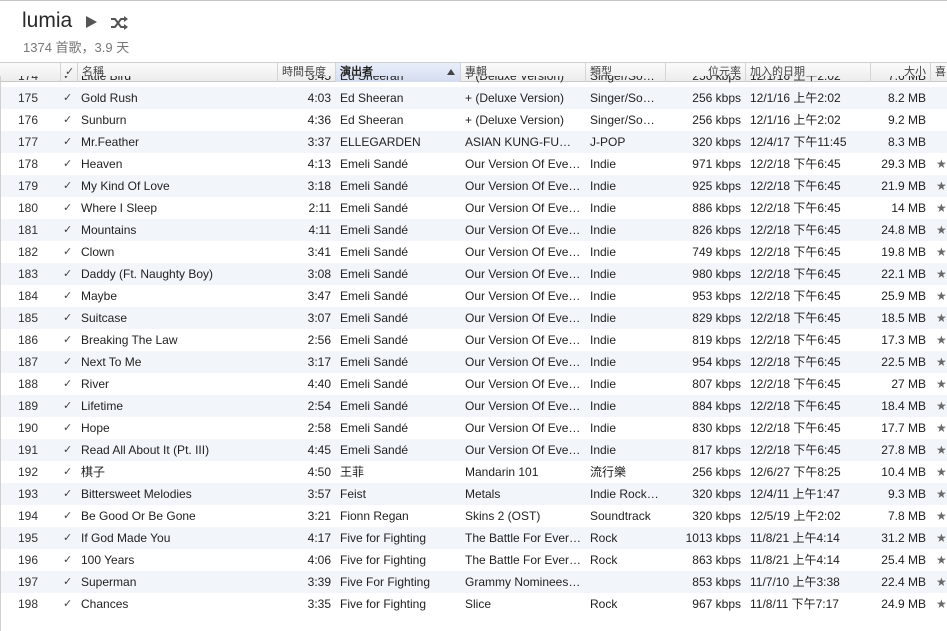 The image size is (947, 631). I want to click on song-bitrate: 954 kbps, so click(716, 362).